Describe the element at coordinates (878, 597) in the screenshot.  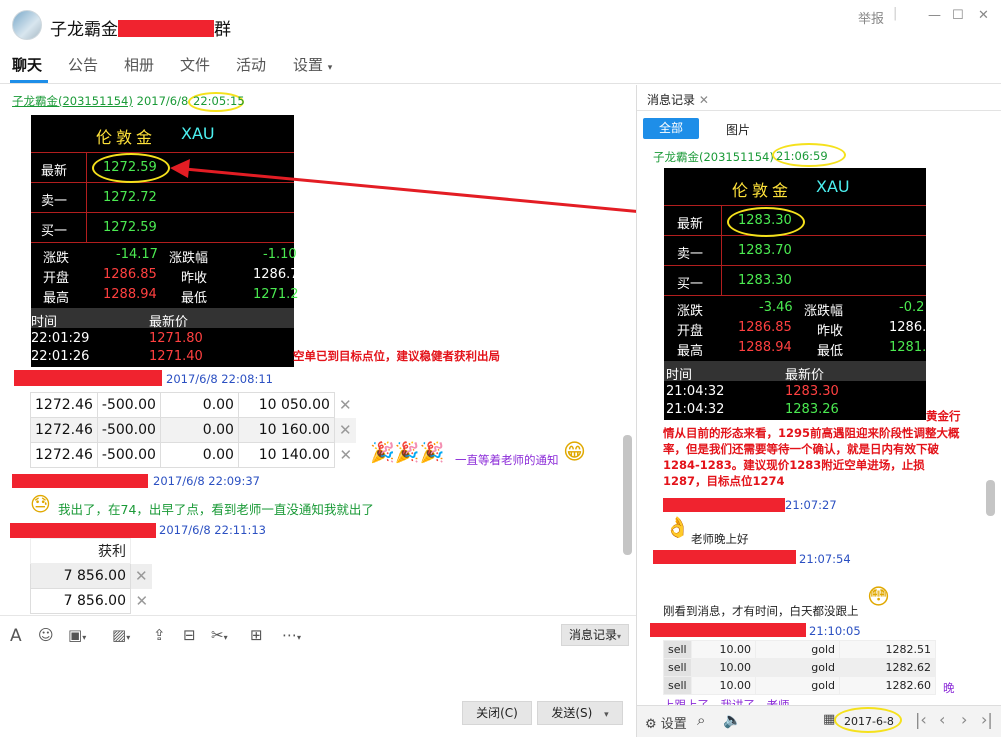
I see `shy-emoji-icon: 😳` at that location.